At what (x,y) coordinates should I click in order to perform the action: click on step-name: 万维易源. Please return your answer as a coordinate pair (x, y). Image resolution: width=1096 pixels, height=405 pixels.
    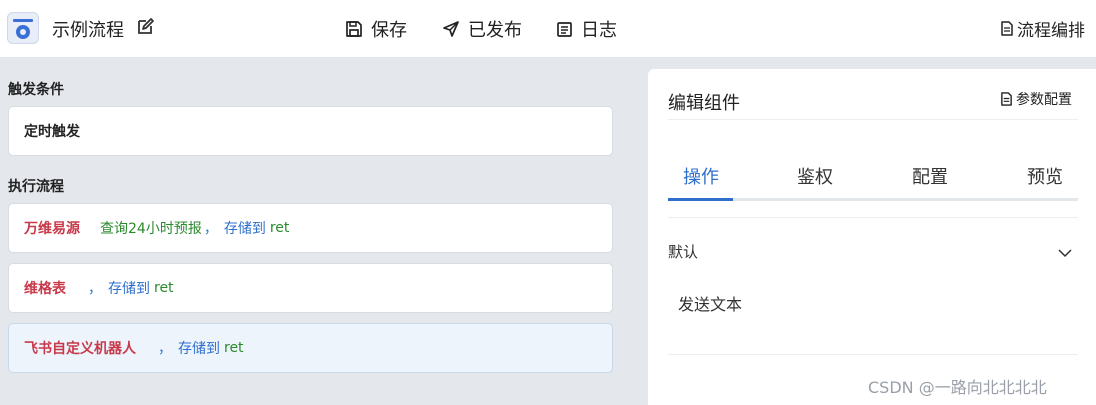
    Looking at the image, I should click on (52, 229).